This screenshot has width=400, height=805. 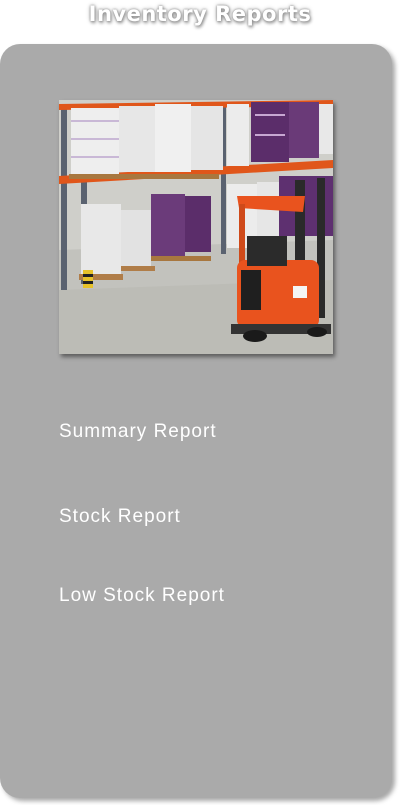 What do you see at coordinates (142, 596) in the screenshot?
I see `low-stock-report-link: Low Stock Report` at bounding box center [142, 596].